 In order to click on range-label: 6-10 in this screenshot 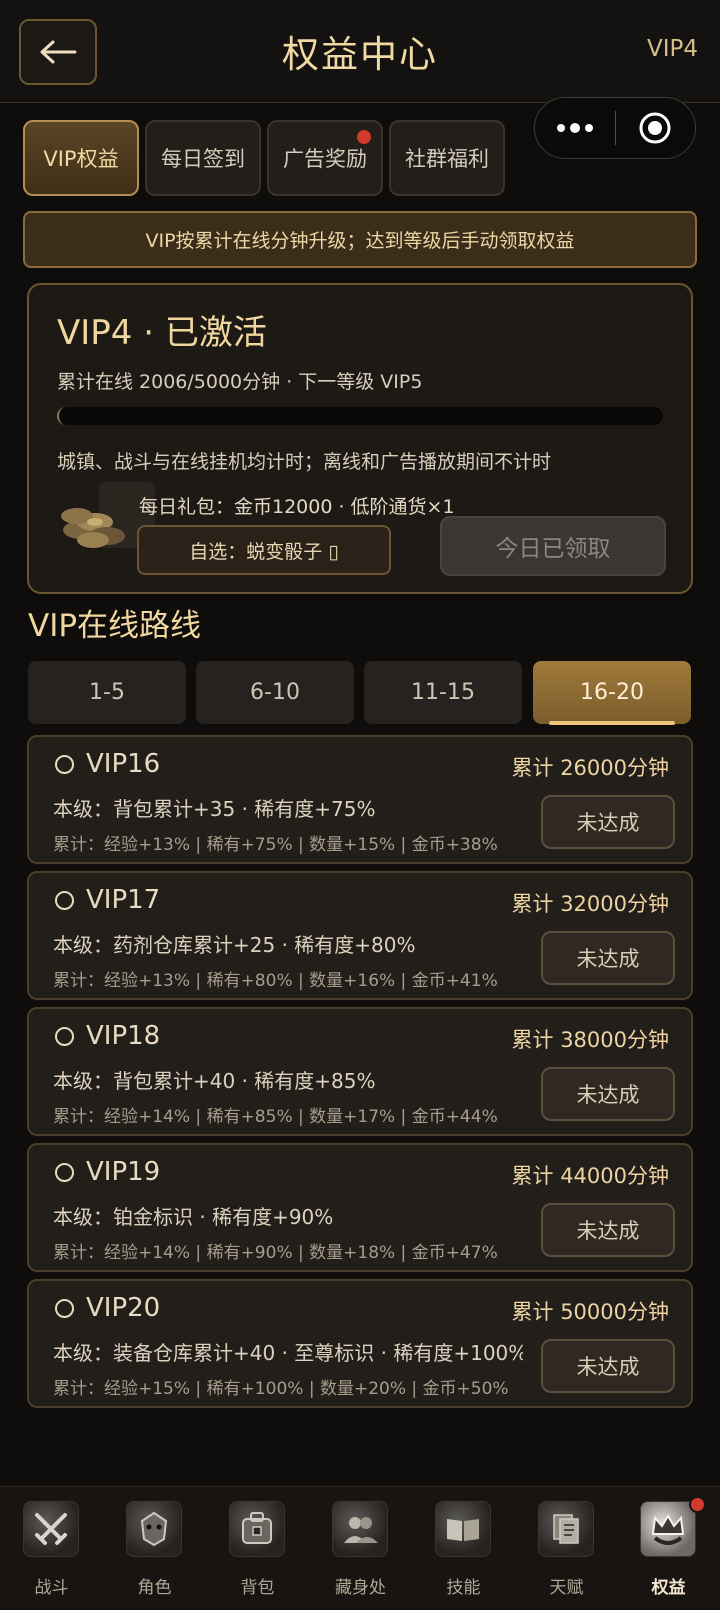, I will do `click(275, 692)`.